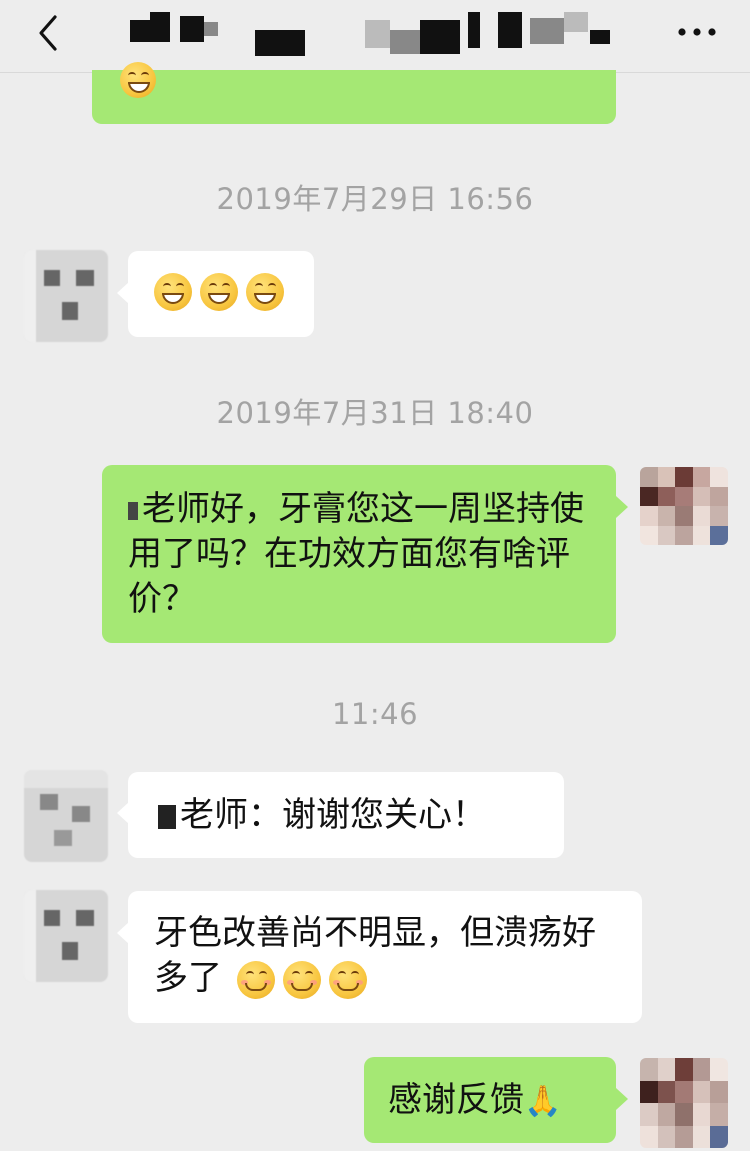 This screenshot has height=1151, width=750. I want to click on back-button, so click(47, 33).